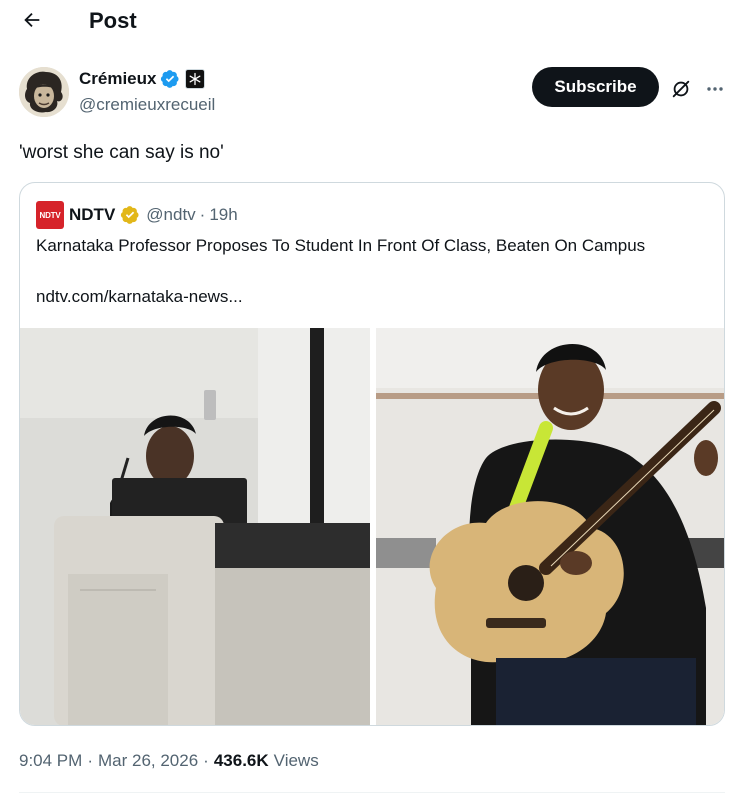 The image size is (733, 797). What do you see at coordinates (223, 215) in the screenshot?
I see `quoted-post-time: 19h` at bounding box center [223, 215].